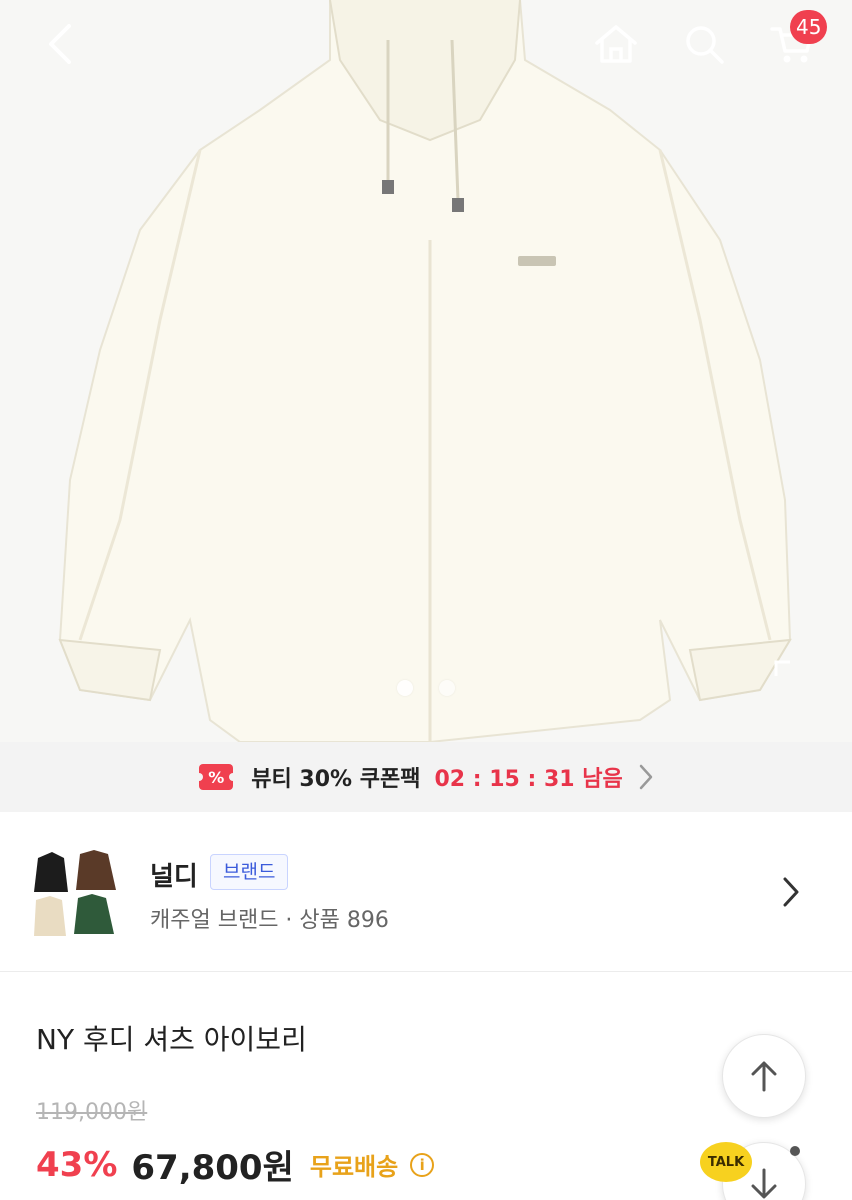 The image size is (852, 1200). I want to click on chevron-left-icon, so click(60, 44).